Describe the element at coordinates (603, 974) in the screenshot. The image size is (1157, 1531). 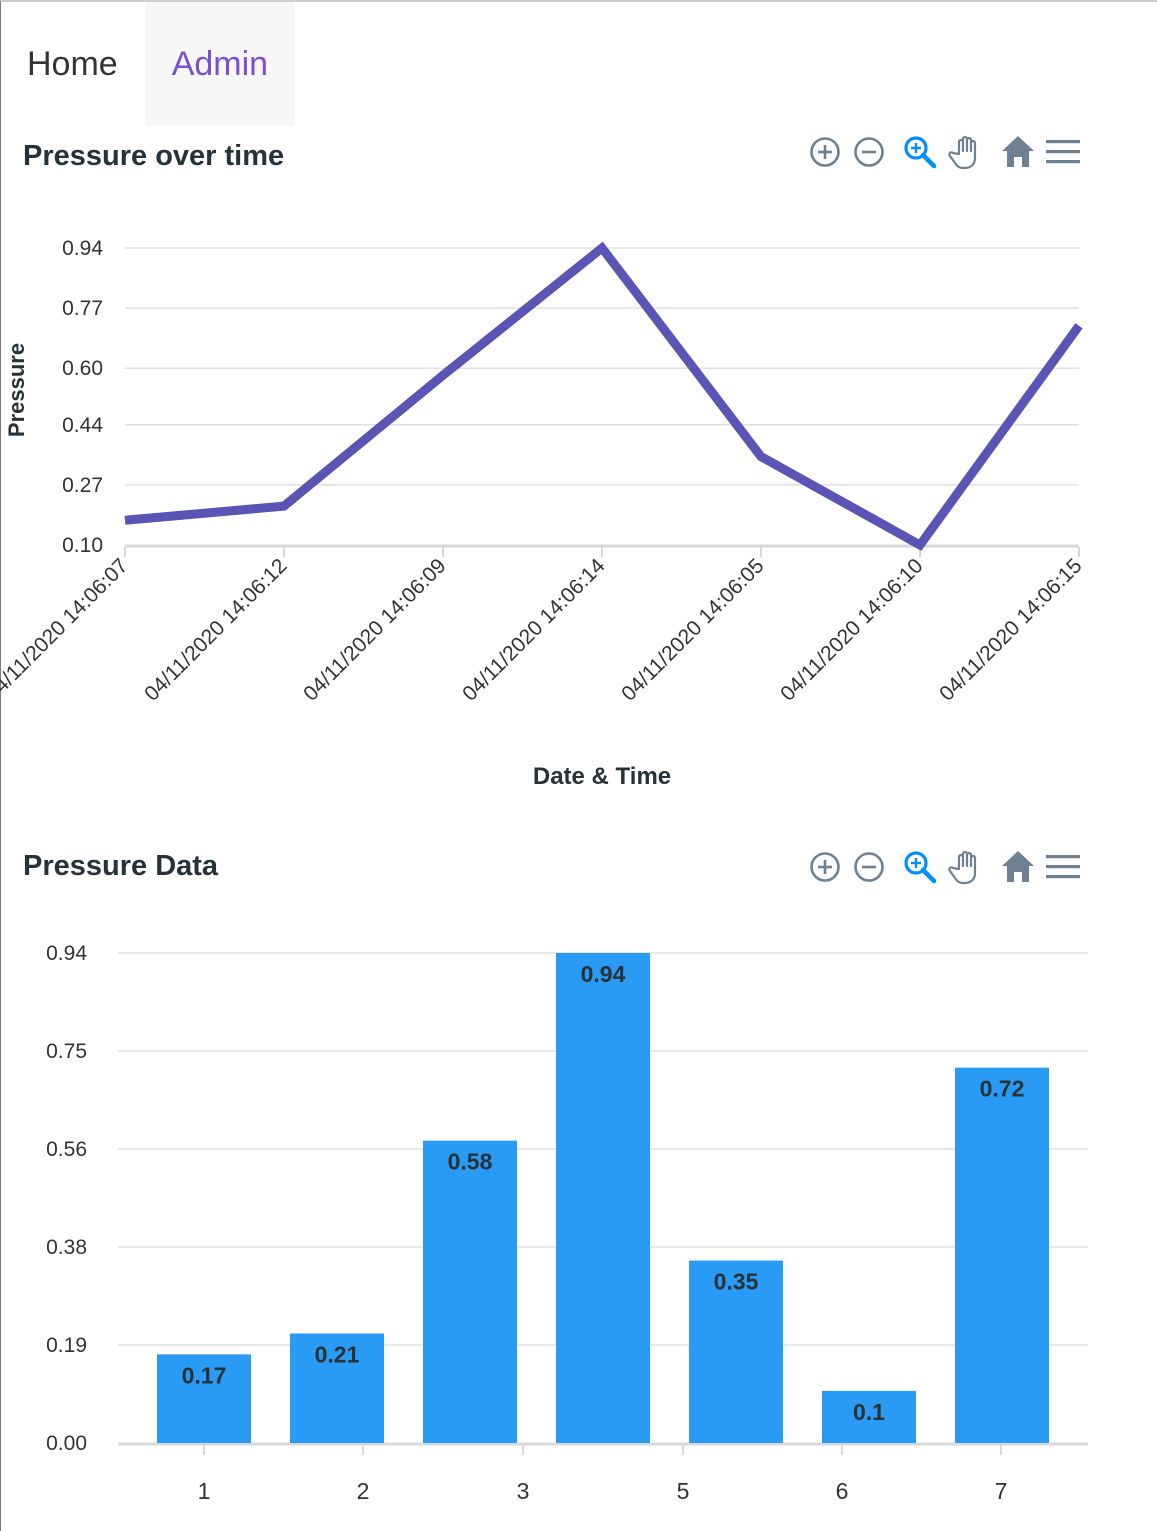
I see `bar-data-label: 0.94` at that location.